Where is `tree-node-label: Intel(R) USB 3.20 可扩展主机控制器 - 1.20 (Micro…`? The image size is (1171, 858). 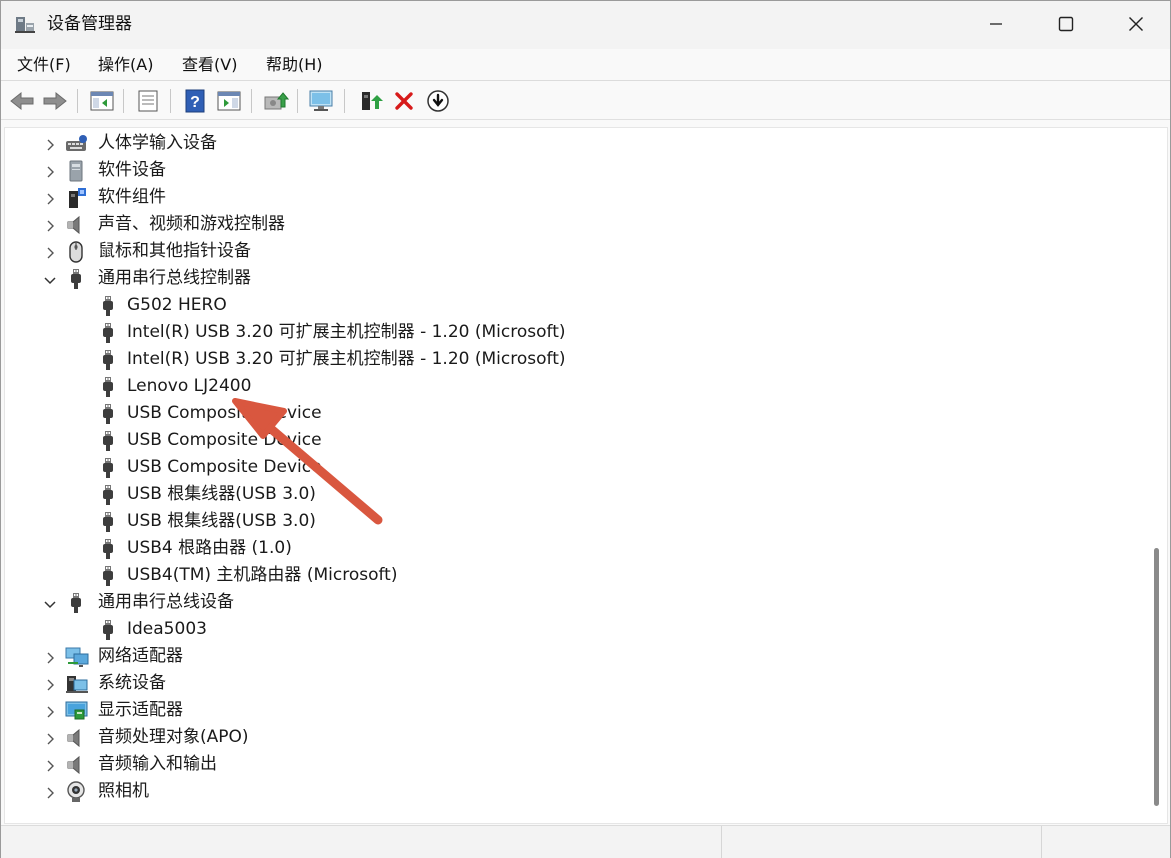
tree-node-label: Intel(R) USB 3.20 可扩展主机控制器 - 1.20 (Micro… is located at coordinates (346, 359).